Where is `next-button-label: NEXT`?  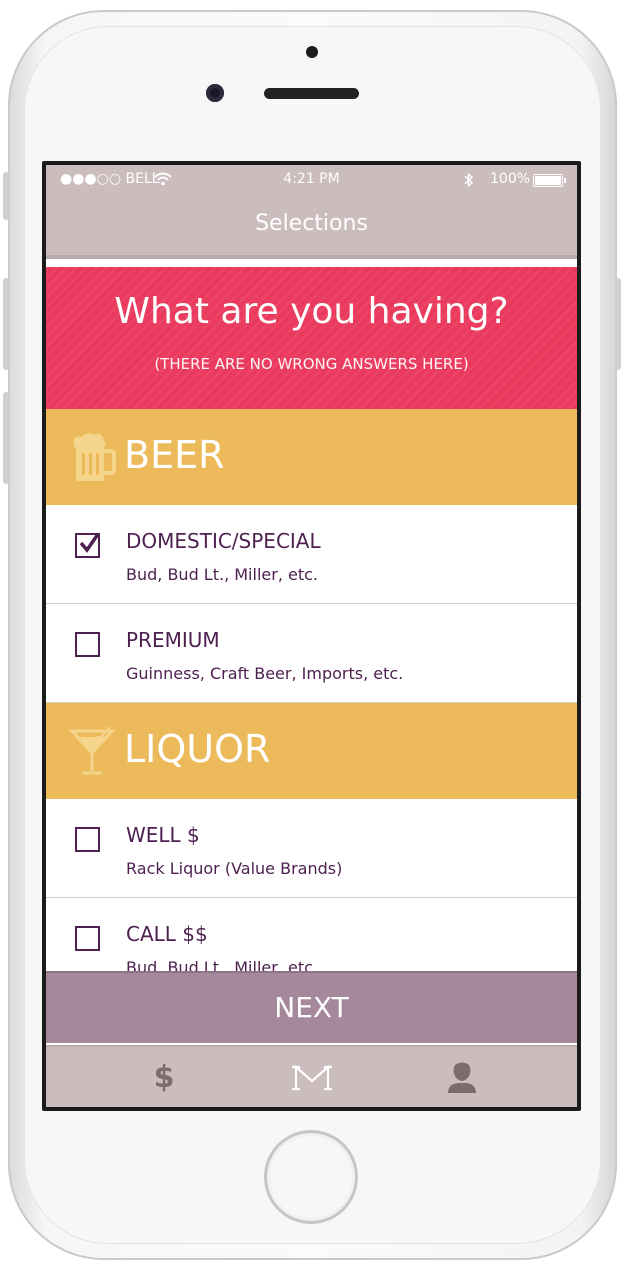
next-button-label: NEXT is located at coordinates (311, 1007).